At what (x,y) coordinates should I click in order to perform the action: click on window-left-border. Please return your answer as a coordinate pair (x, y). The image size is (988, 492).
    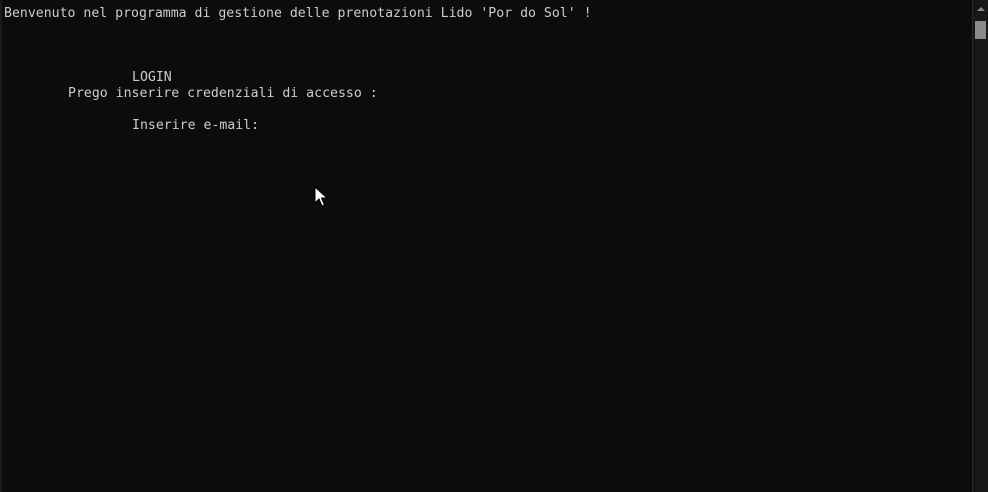
    Looking at the image, I should click on (1, 246).